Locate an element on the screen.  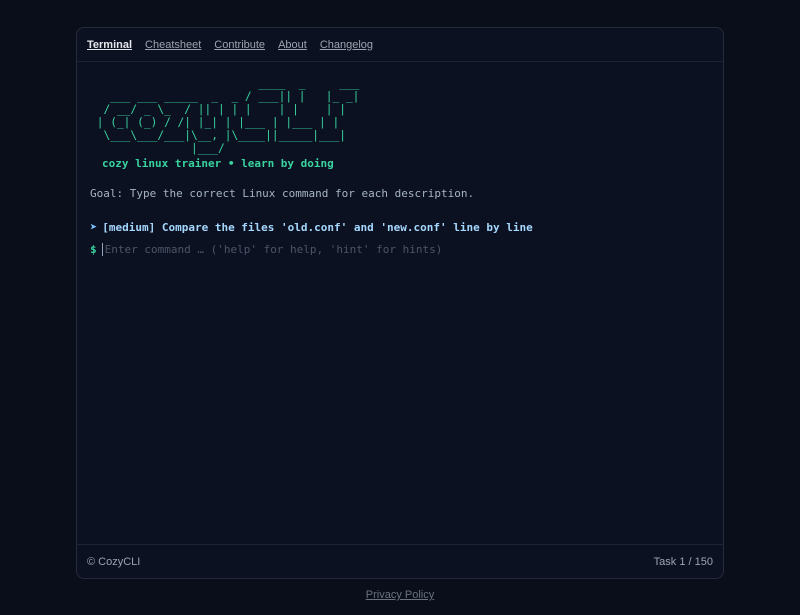
prompt-symbol: $ is located at coordinates (93, 249).